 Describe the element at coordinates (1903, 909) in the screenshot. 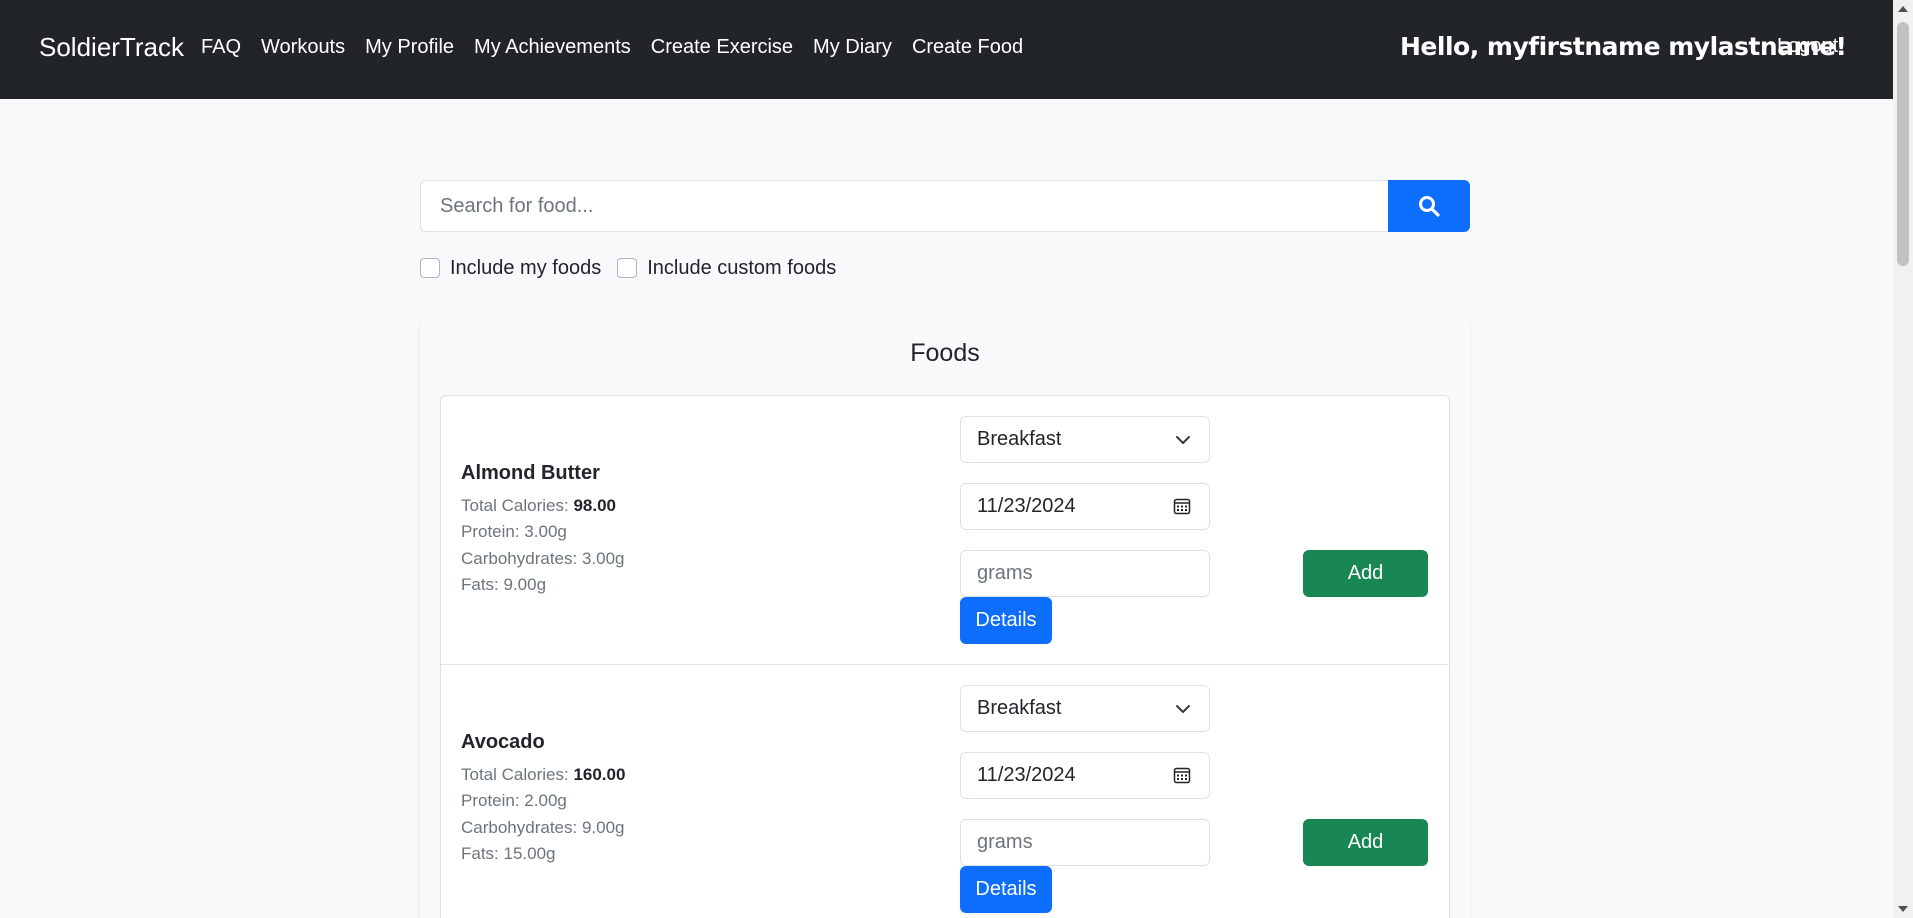

I see `scroll-down-arrow-icon` at that location.